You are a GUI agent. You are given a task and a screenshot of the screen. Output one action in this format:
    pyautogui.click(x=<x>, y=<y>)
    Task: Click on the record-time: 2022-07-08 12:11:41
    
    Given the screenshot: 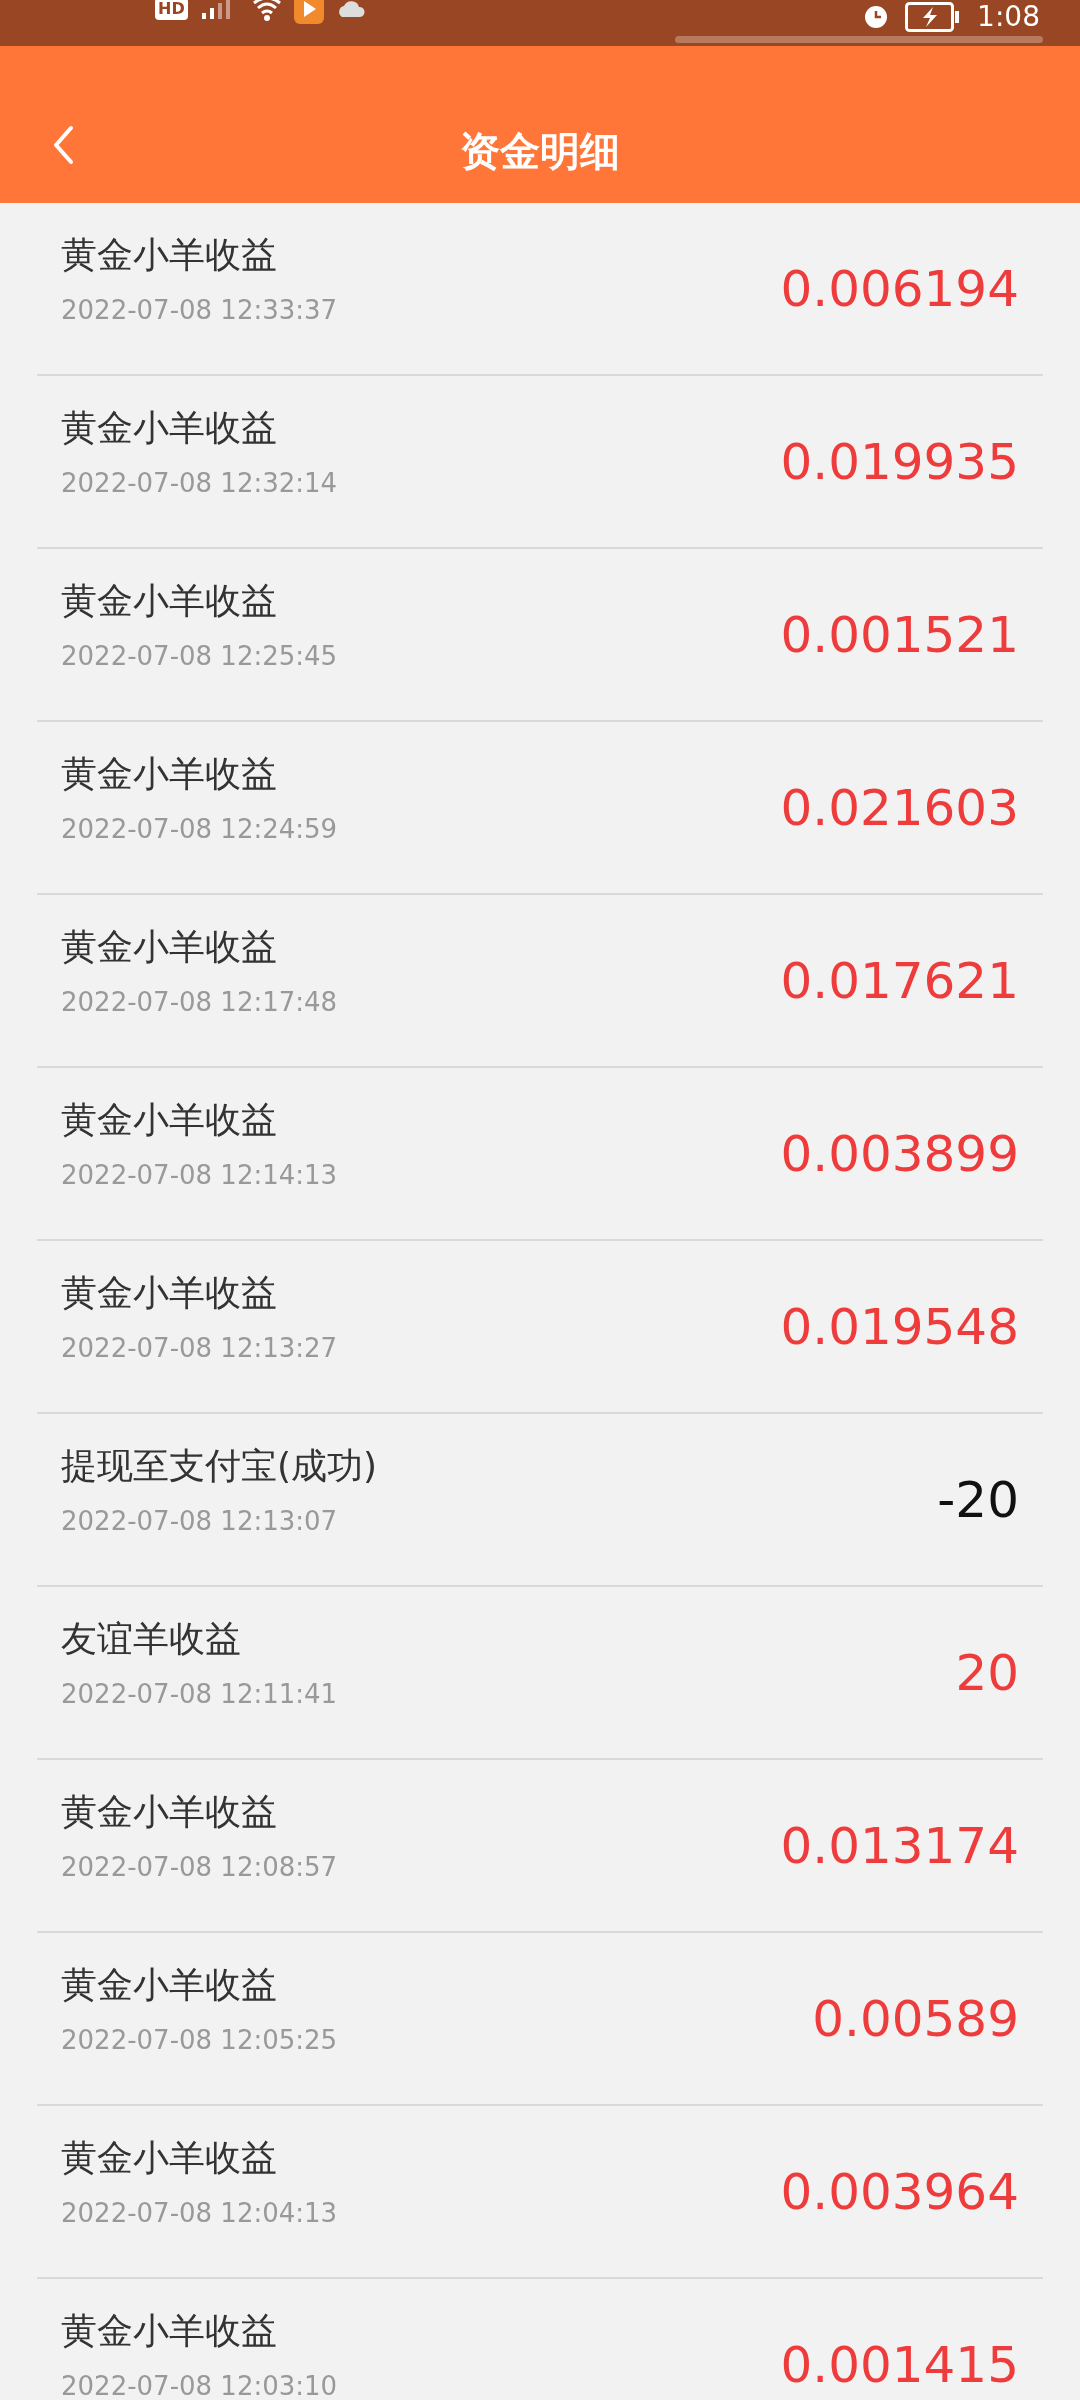 What is the action you would take?
    pyautogui.click(x=199, y=1693)
    